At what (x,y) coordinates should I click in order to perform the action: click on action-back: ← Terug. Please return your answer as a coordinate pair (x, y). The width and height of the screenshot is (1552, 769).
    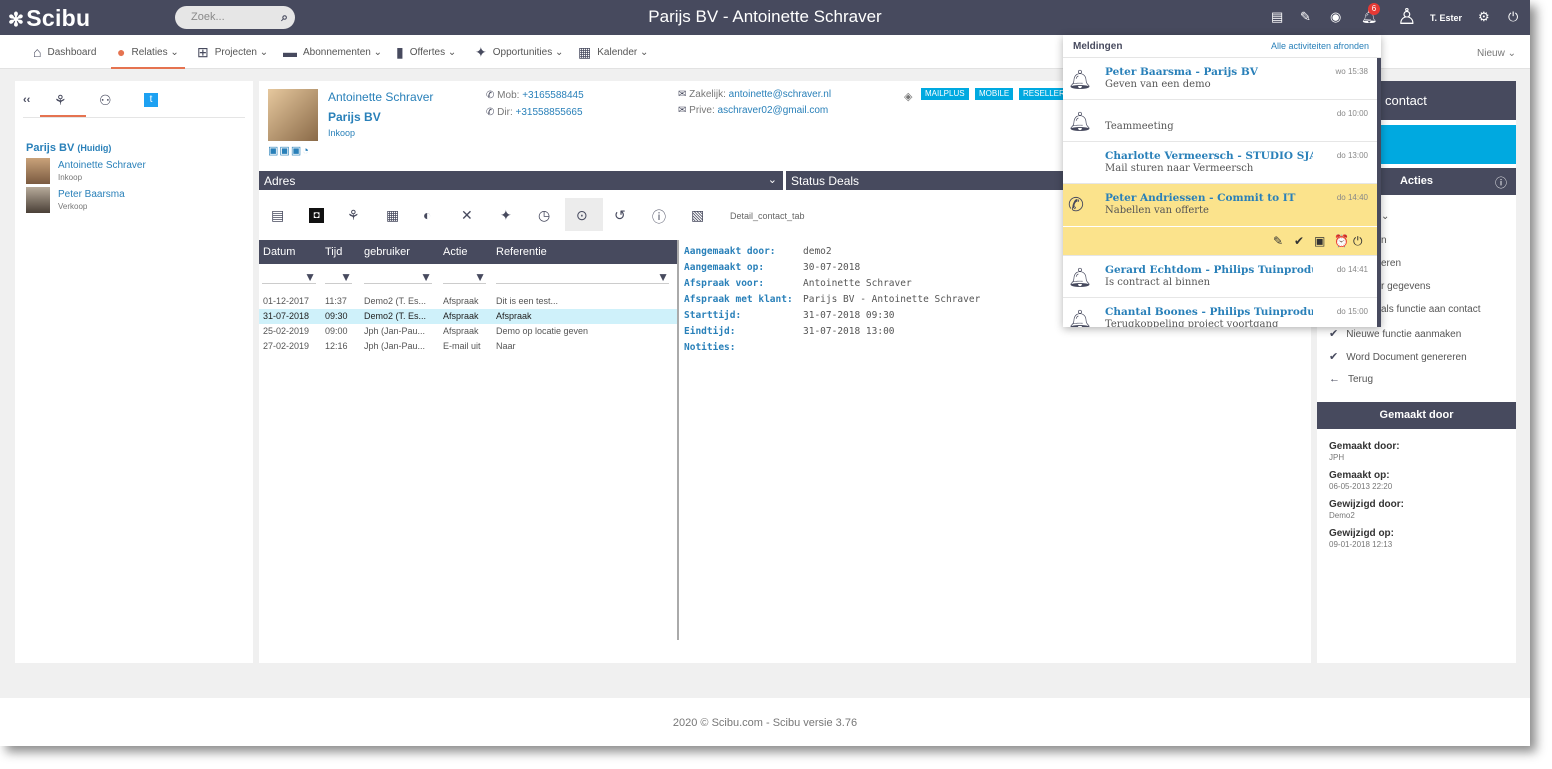
    Looking at the image, I should click on (1351, 379).